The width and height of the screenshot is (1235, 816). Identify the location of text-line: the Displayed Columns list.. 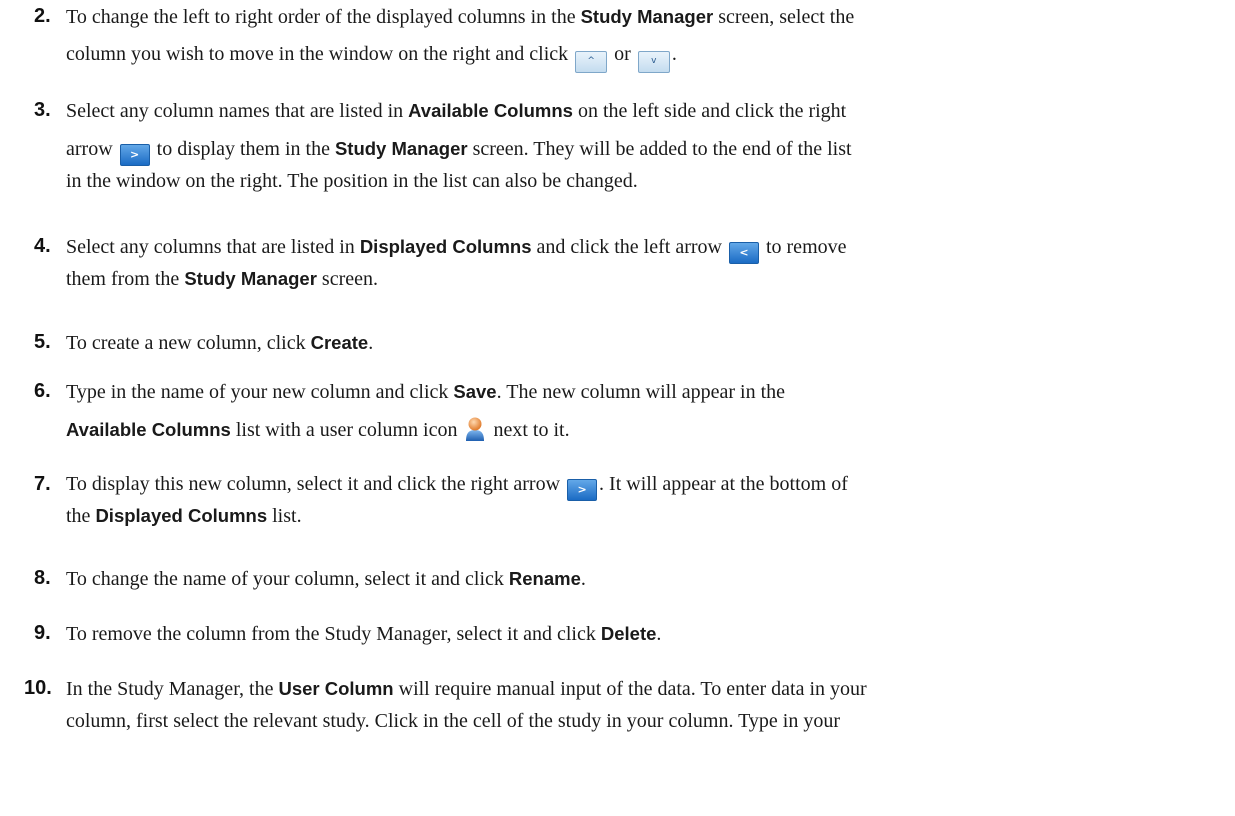
(184, 516).